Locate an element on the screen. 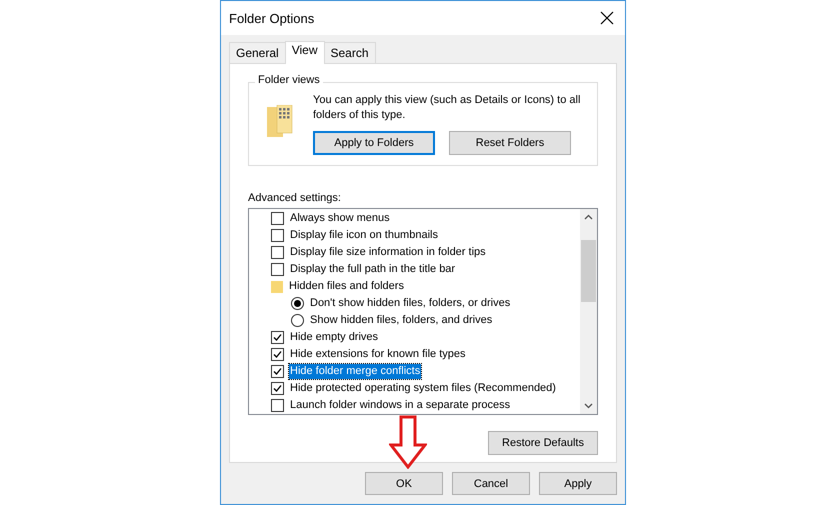 The image size is (840, 505). setting-label: Hide folder merge conflicts is located at coordinates (355, 371).